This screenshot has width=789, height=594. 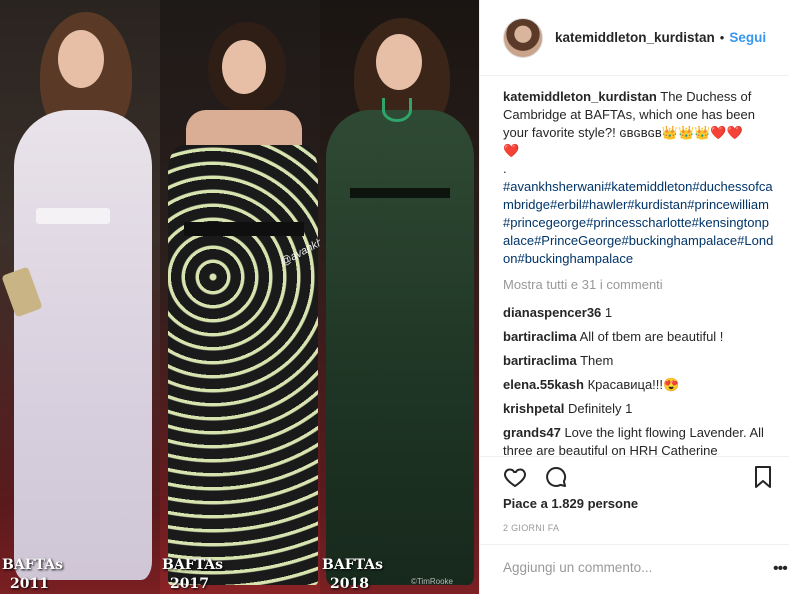 I want to click on comment-item: bartiraclima Them, so click(x=639, y=361).